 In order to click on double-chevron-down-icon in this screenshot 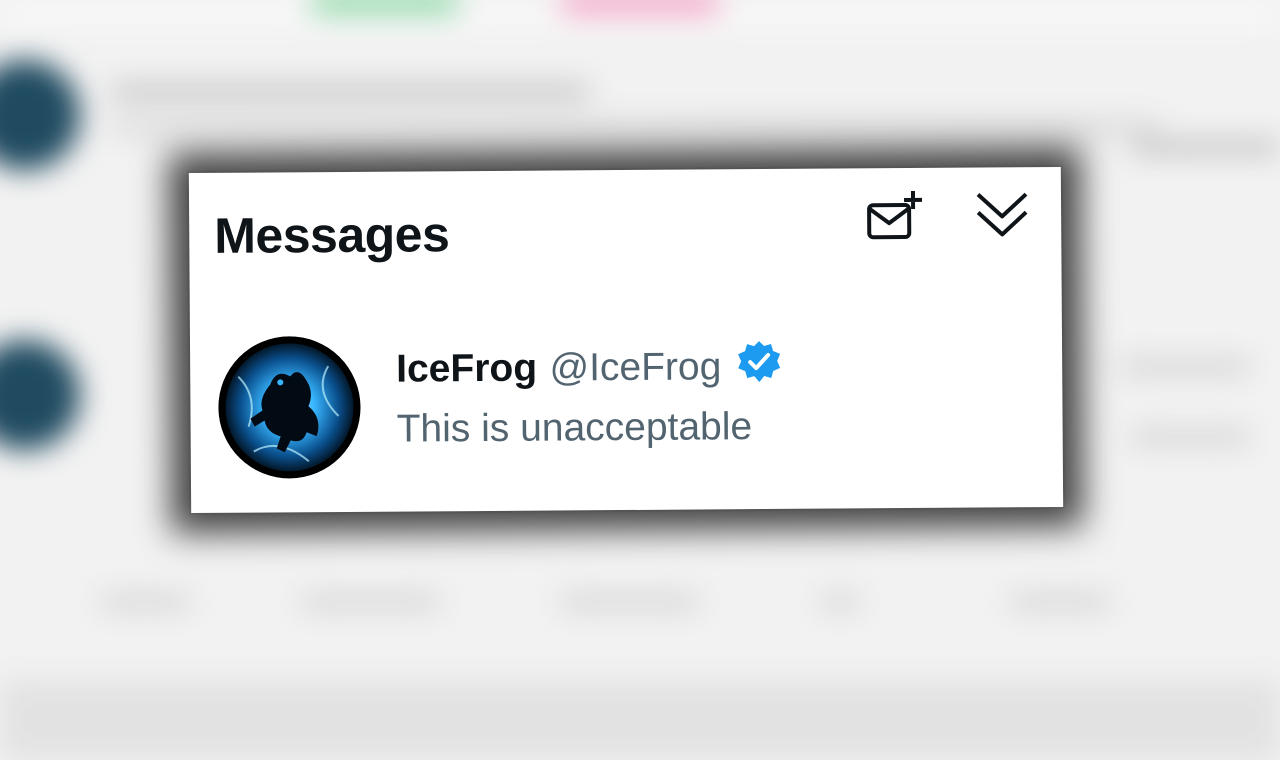, I will do `click(1002, 216)`.